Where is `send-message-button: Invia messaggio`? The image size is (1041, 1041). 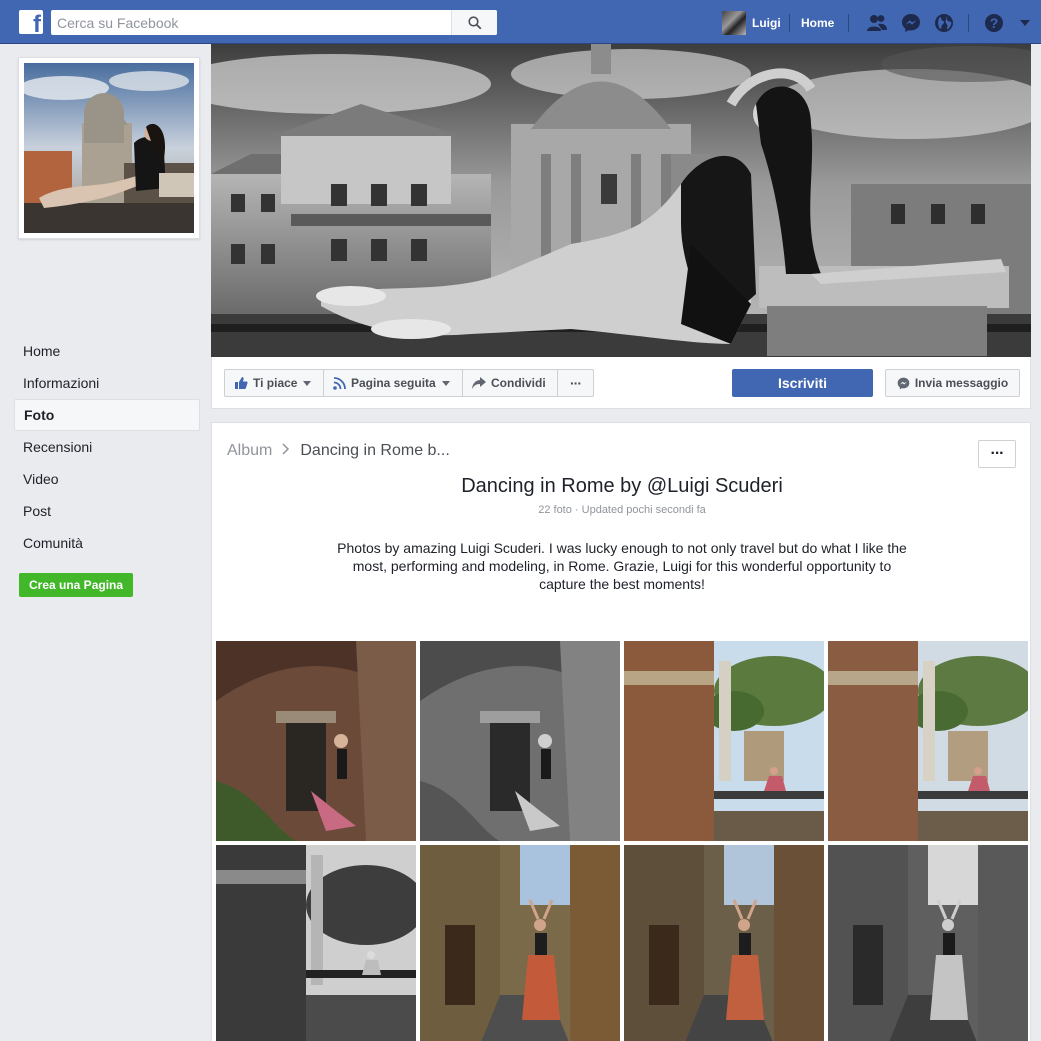
send-message-button: Invia messaggio is located at coordinates (952, 383).